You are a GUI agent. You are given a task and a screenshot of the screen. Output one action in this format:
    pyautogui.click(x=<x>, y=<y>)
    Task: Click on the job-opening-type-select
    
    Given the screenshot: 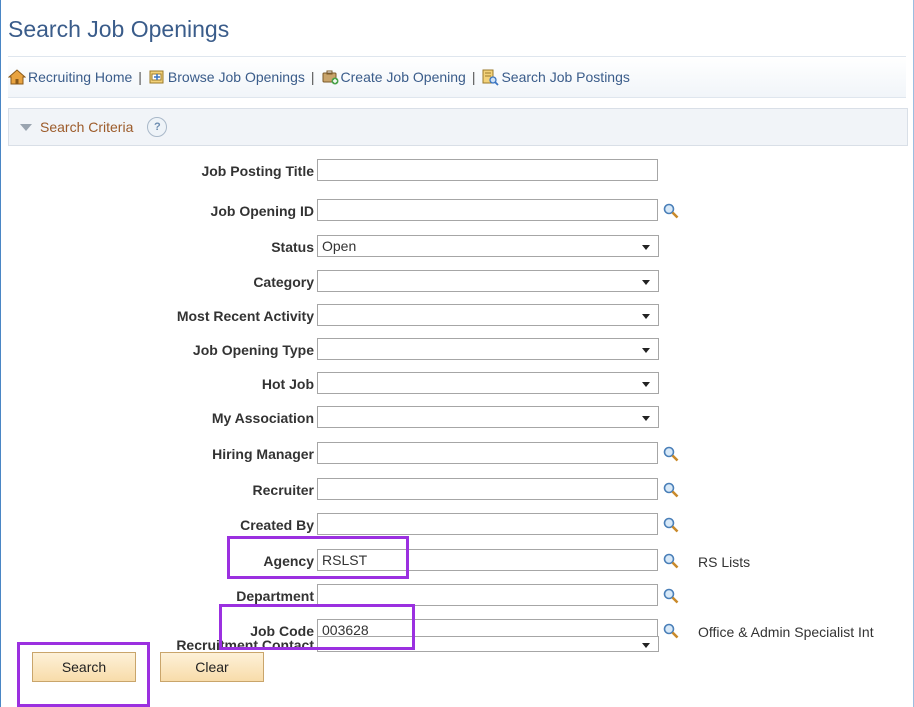 What is the action you would take?
    pyautogui.click(x=488, y=349)
    